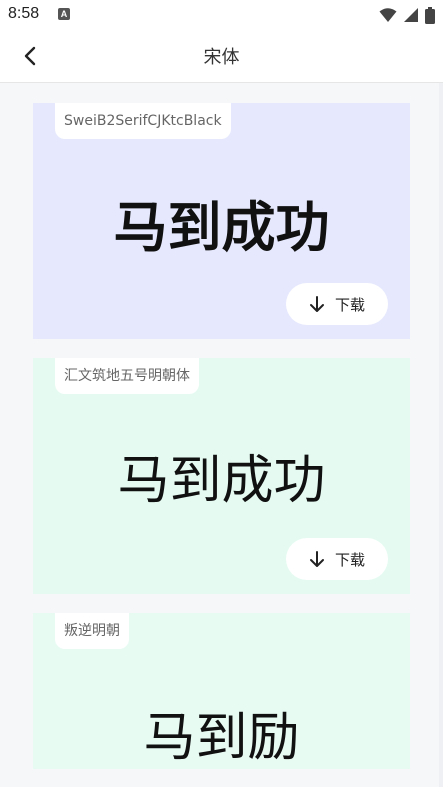 The height and width of the screenshot is (787, 443). Describe the element at coordinates (441, 435) in the screenshot. I see `scroll-edge` at that location.